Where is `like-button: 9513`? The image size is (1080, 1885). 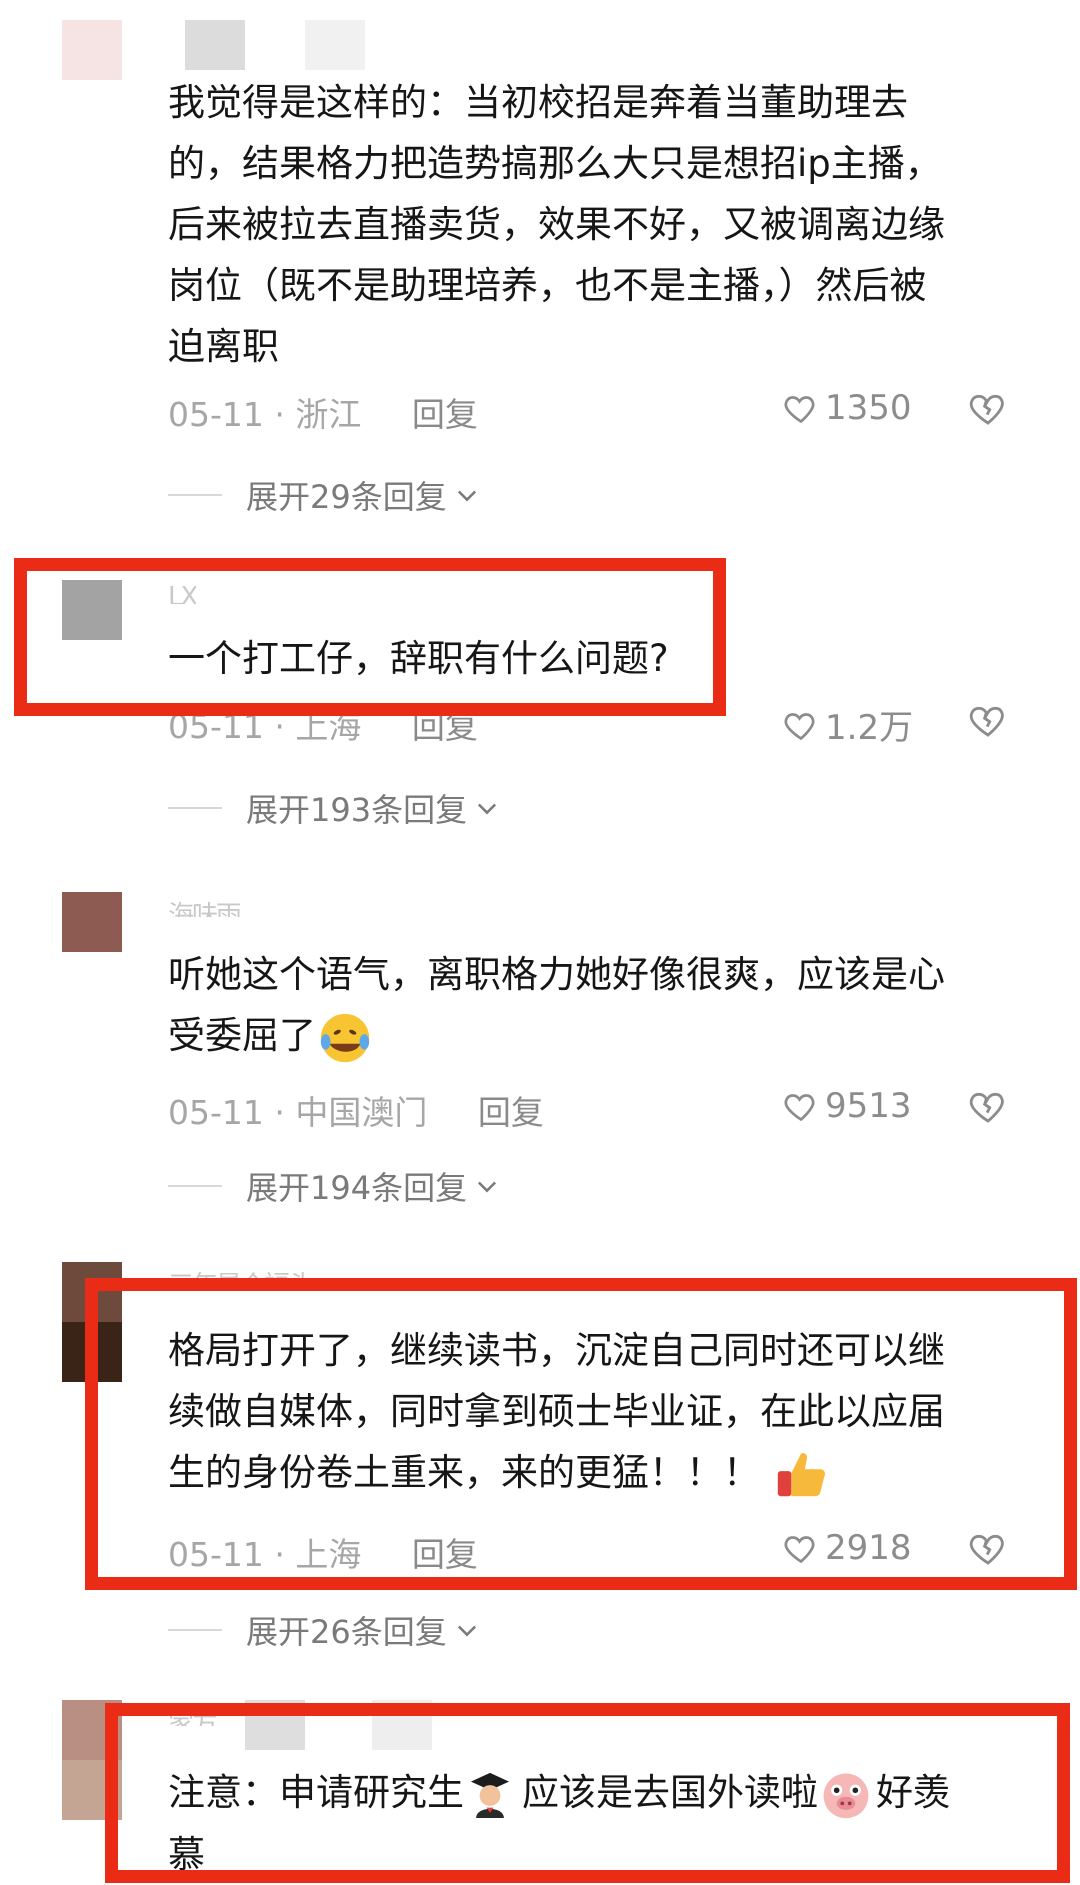 like-button: 9513 is located at coordinates (847, 1106).